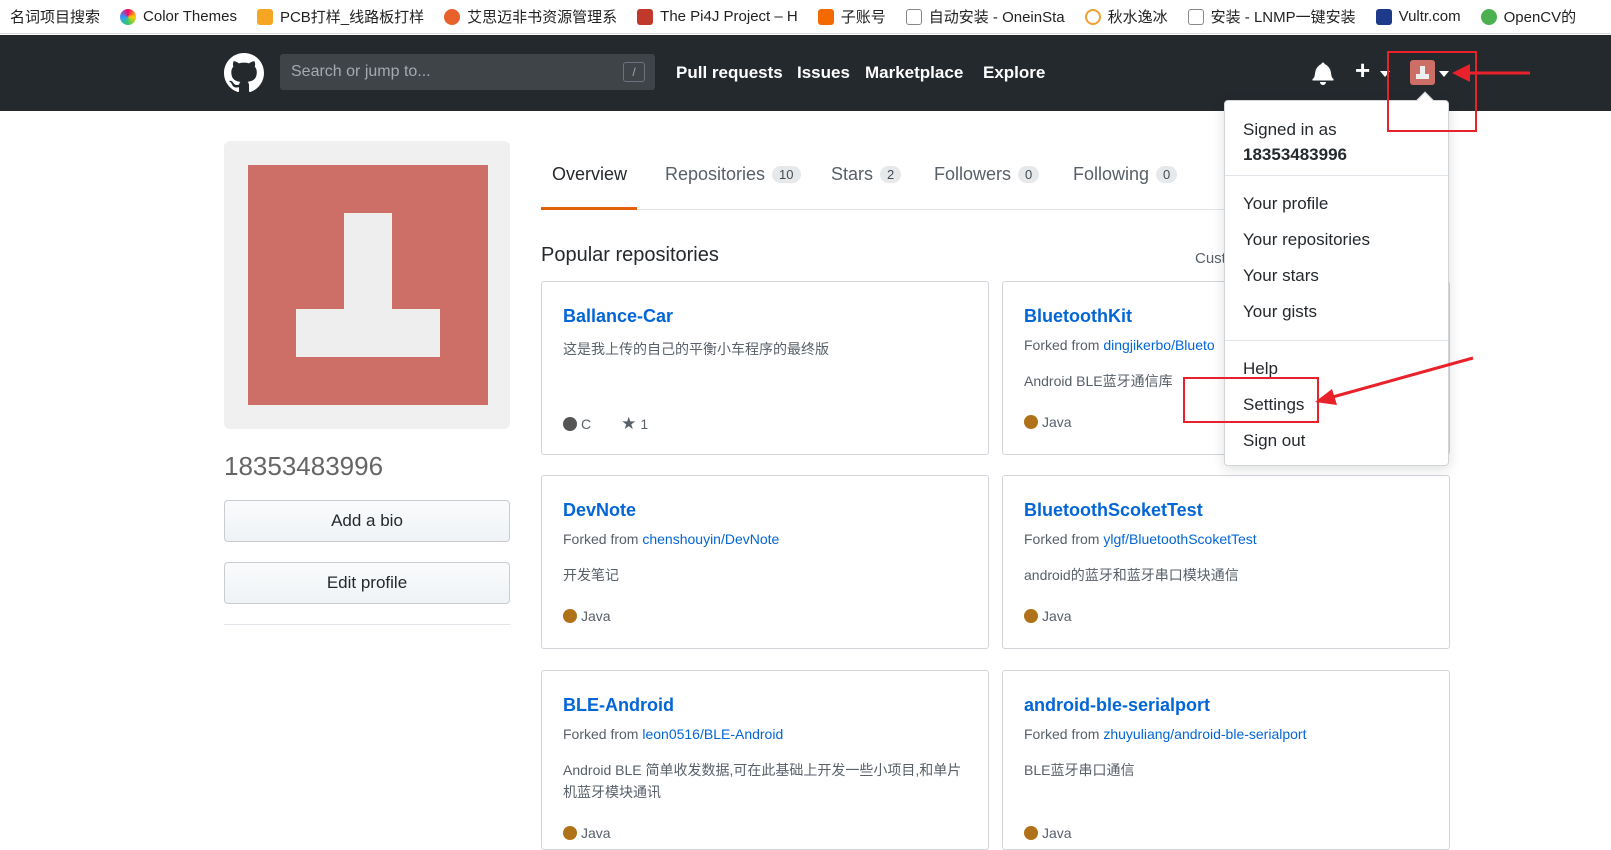  What do you see at coordinates (367, 583) in the screenshot?
I see `edit-profile-button: Edit profile` at bounding box center [367, 583].